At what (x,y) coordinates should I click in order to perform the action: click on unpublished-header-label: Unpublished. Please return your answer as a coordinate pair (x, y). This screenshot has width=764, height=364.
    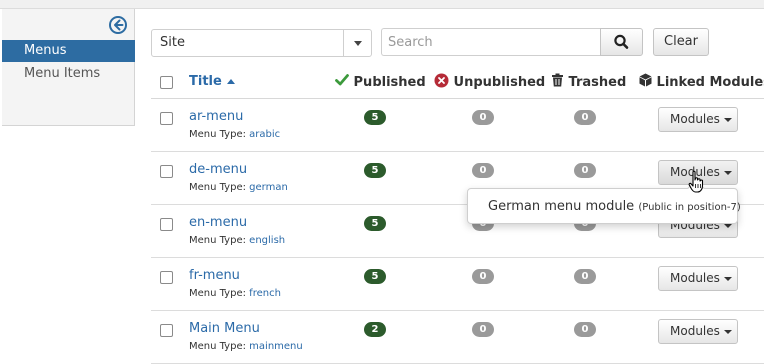
    Looking at the image, I should click on (499, 82).